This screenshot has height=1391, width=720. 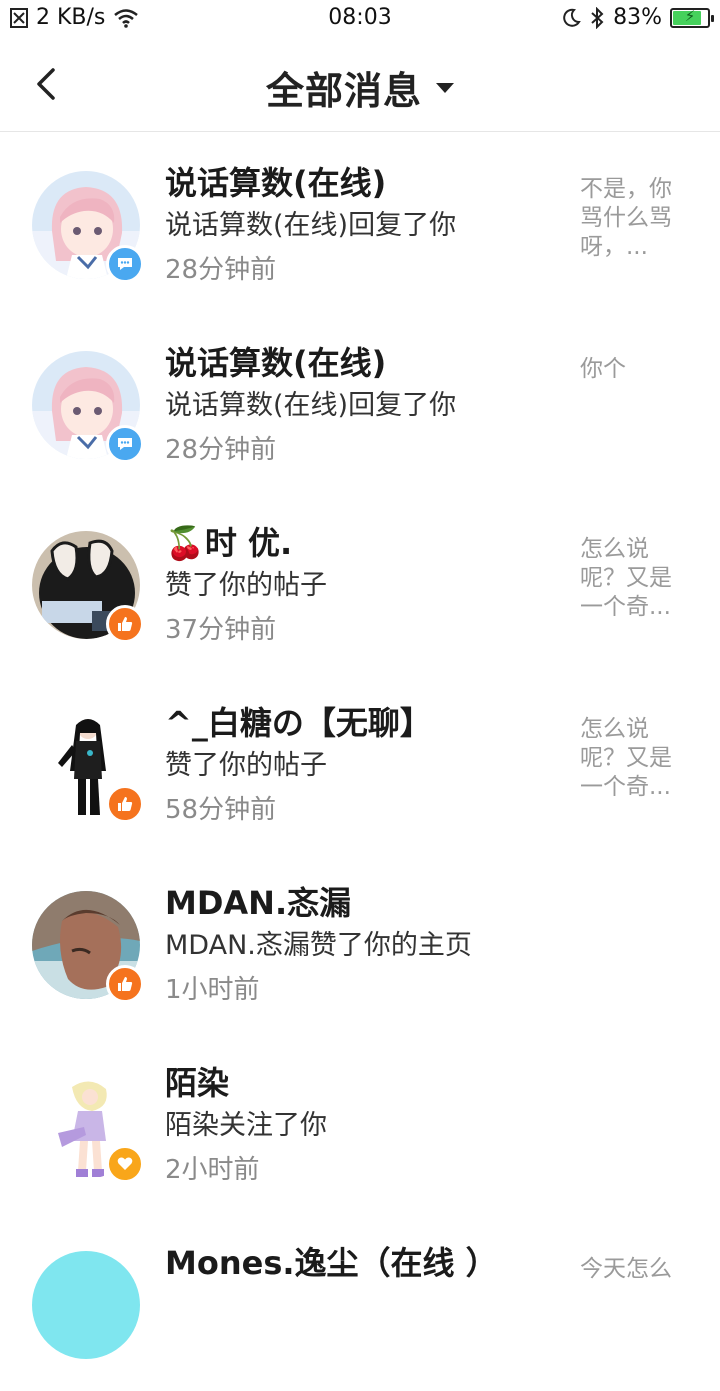 What do you see at coordinates (365, 903) in the screenshot?
I see `sender-name: MDAN.忞漏` at bounding box center [365, 903].